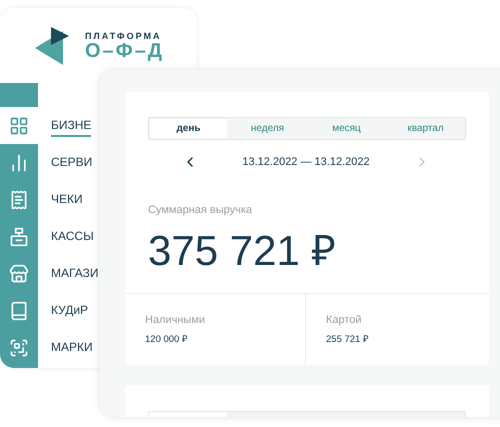 The image size is (500, 427). What do you see at coordinates (201, 210) in the screenshot?
I see `revenue-label: Суммарная выручка` at bounding box center [201, 210].